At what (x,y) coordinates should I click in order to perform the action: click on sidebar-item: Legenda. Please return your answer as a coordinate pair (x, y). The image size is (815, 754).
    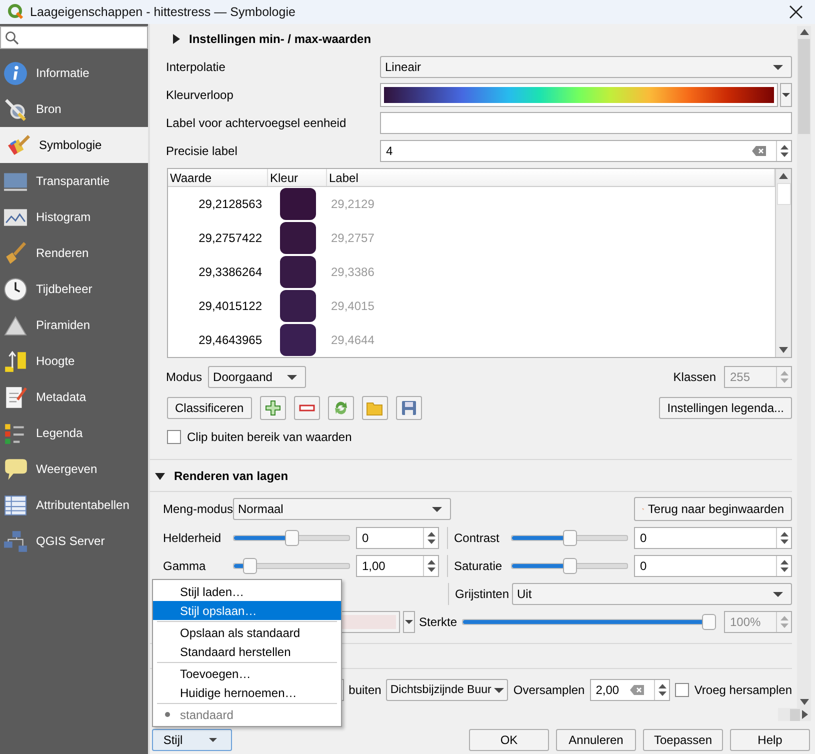
    Looking at the image, I should click on (74, 433).